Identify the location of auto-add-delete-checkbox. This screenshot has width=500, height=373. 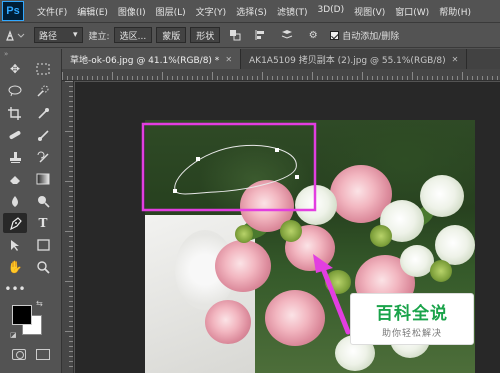
(335, 35).